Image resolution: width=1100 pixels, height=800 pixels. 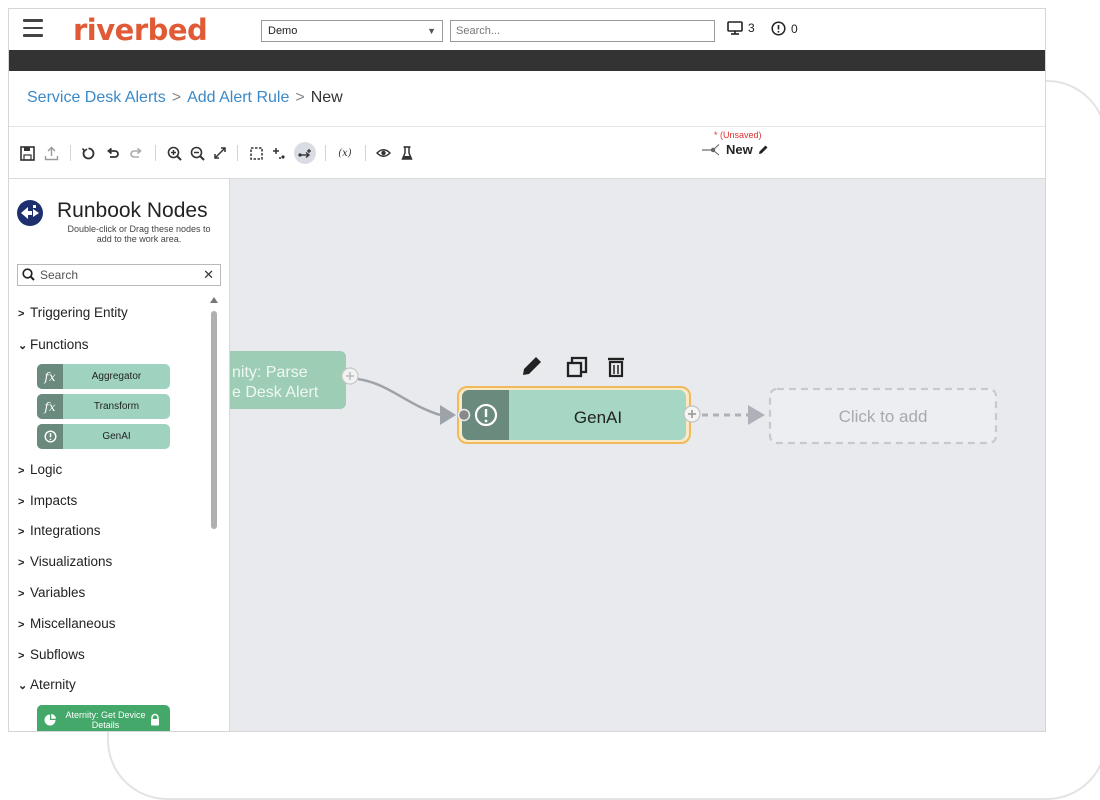 I want to click on alert-counter: 0, so click(x=784, y=28).